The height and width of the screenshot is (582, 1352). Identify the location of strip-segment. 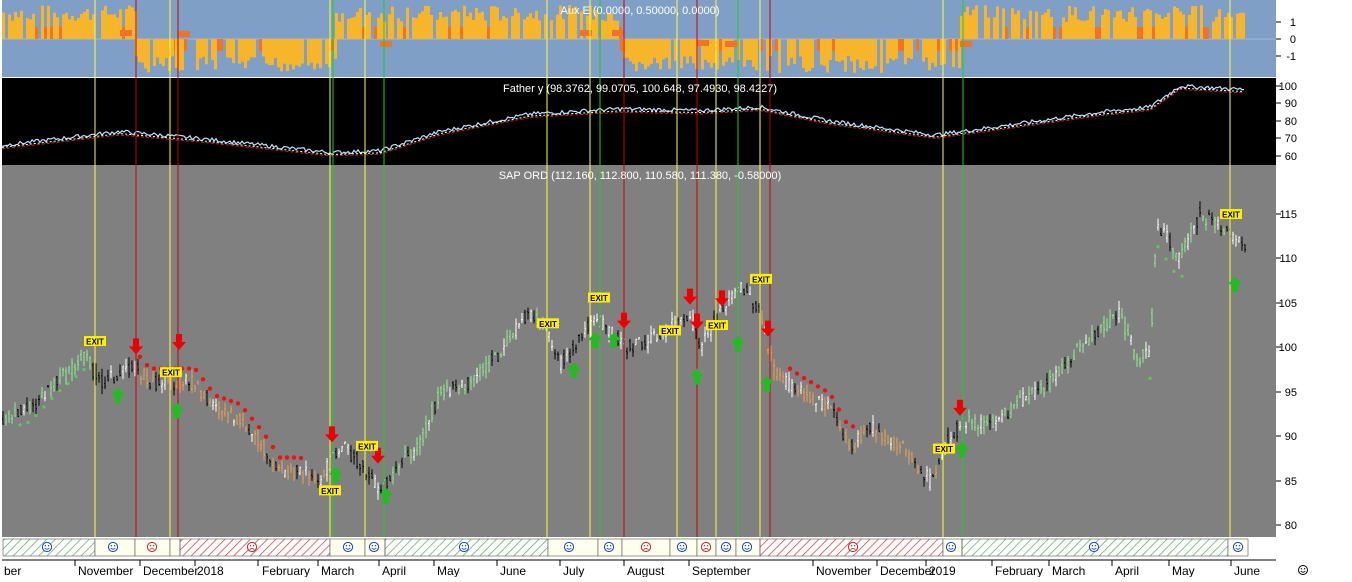
(175, 547).